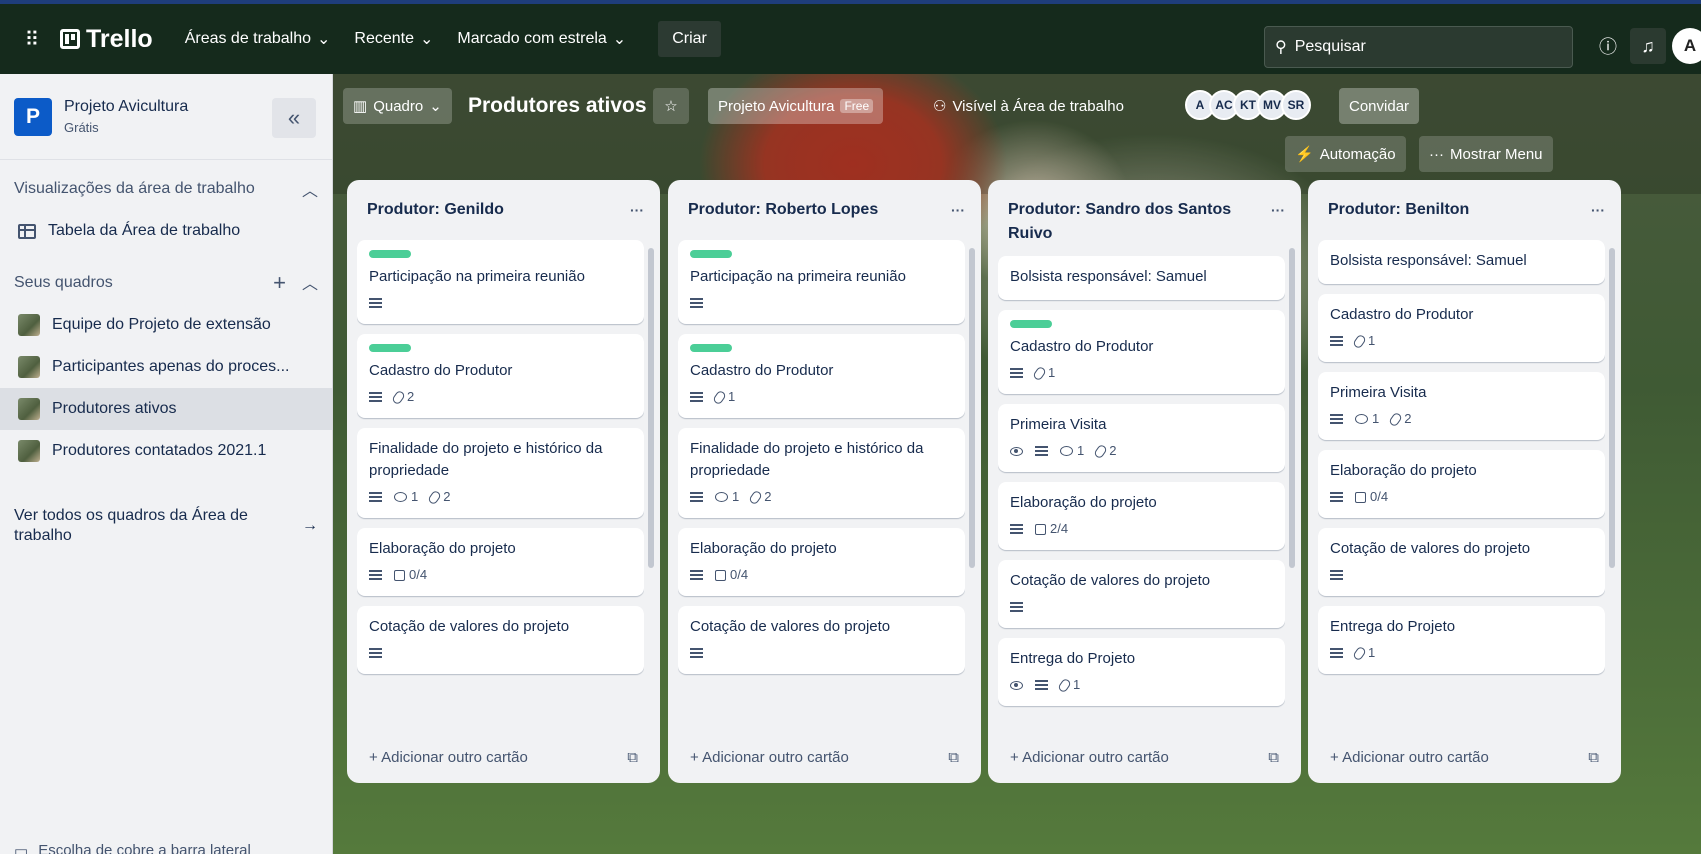  I want to click on attachments-count: 2, so click(1113, 450).